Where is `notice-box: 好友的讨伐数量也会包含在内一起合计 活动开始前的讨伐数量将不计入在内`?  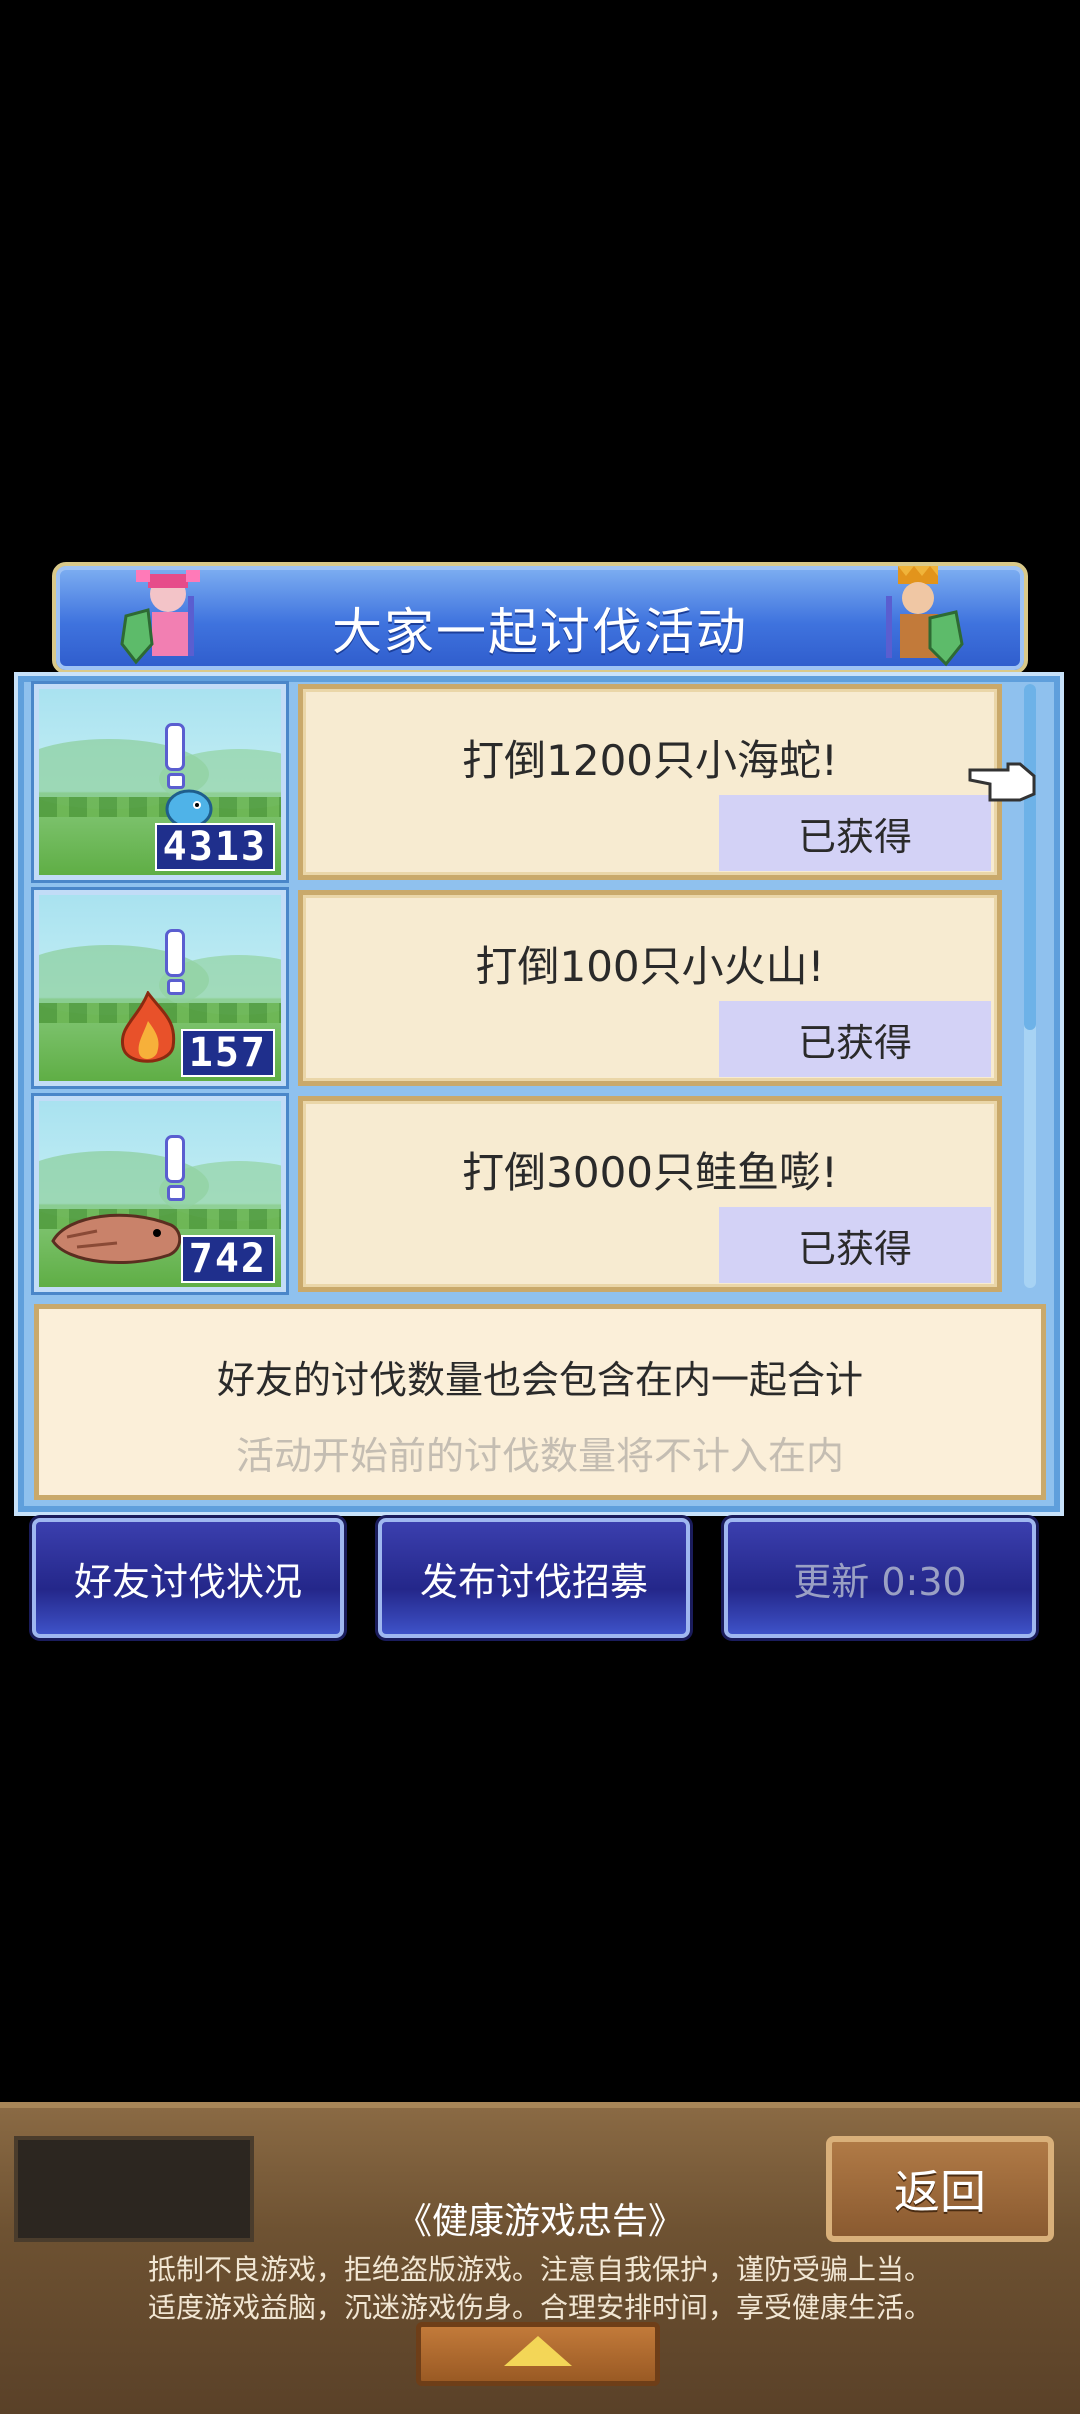 notice-box: 好友的讨伐数量也会包含在内一起合计 活动开始前的讨伐数量将不计入在内 is located at coordinates (540, 1402).